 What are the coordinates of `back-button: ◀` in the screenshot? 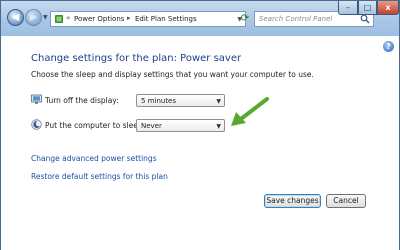 It's located at (15, 17).